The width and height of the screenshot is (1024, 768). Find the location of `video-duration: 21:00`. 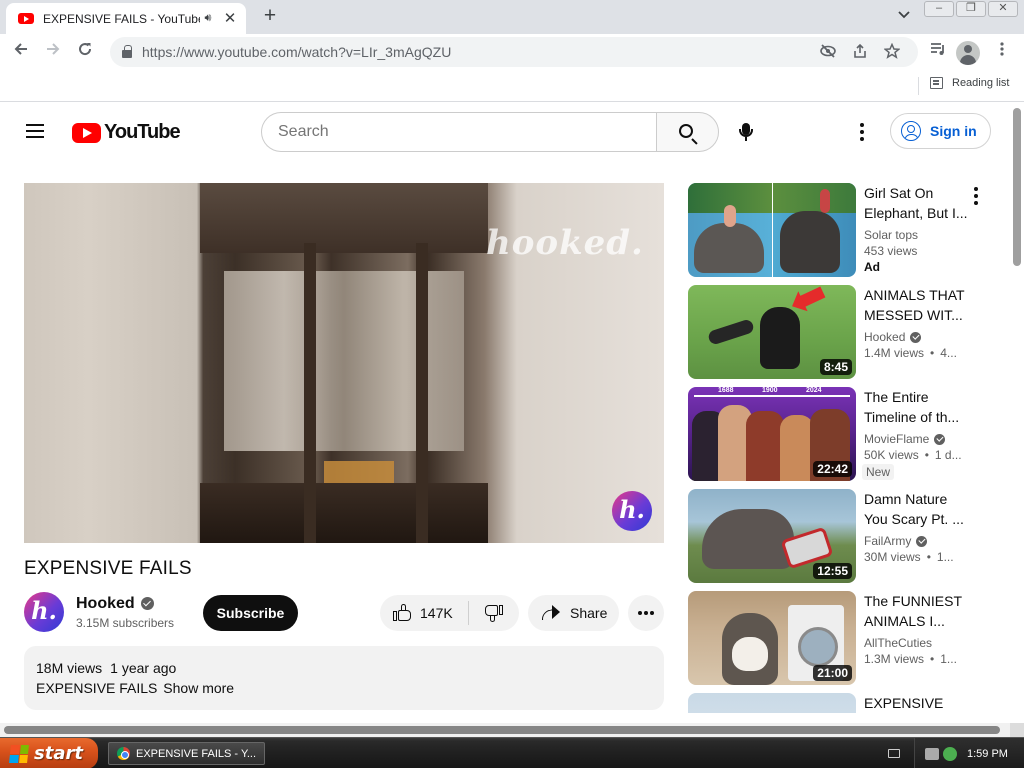

video-duration: 21:00 is located at coordinates (832, 673).